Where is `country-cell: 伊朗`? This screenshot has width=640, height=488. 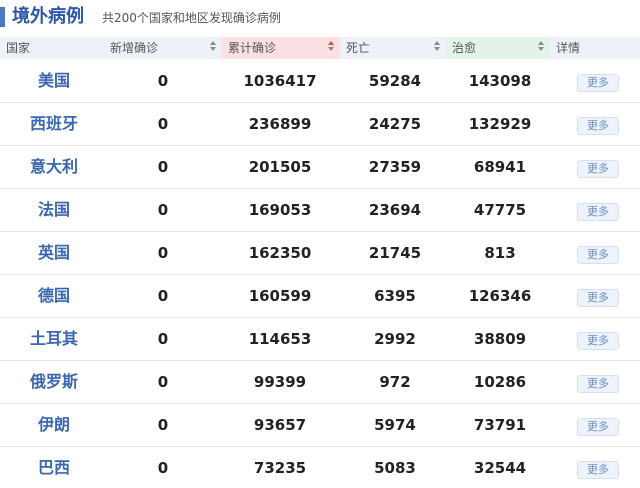
country-cell: 伊朗 is located at coordinates (53, 424).